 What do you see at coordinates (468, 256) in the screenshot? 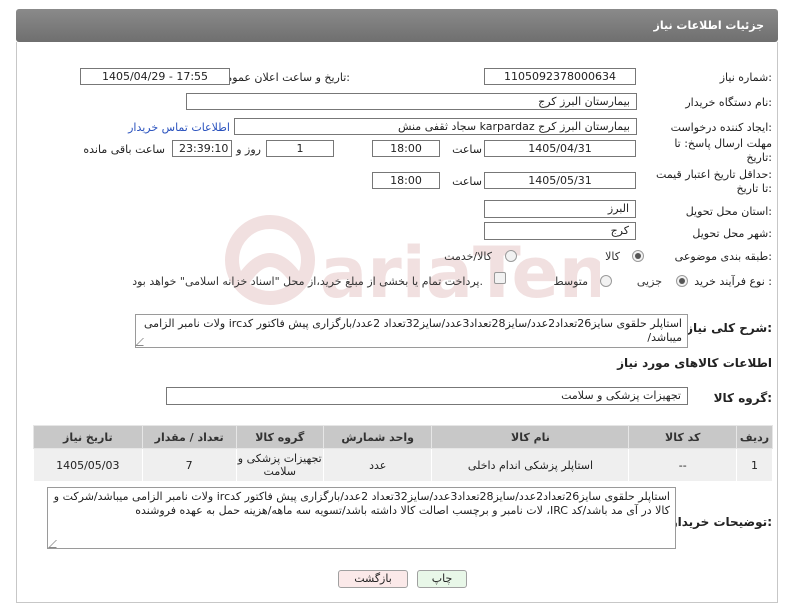
I see `category-option-goods-service: کالا/خدمت` at bounding box center [468, 256].